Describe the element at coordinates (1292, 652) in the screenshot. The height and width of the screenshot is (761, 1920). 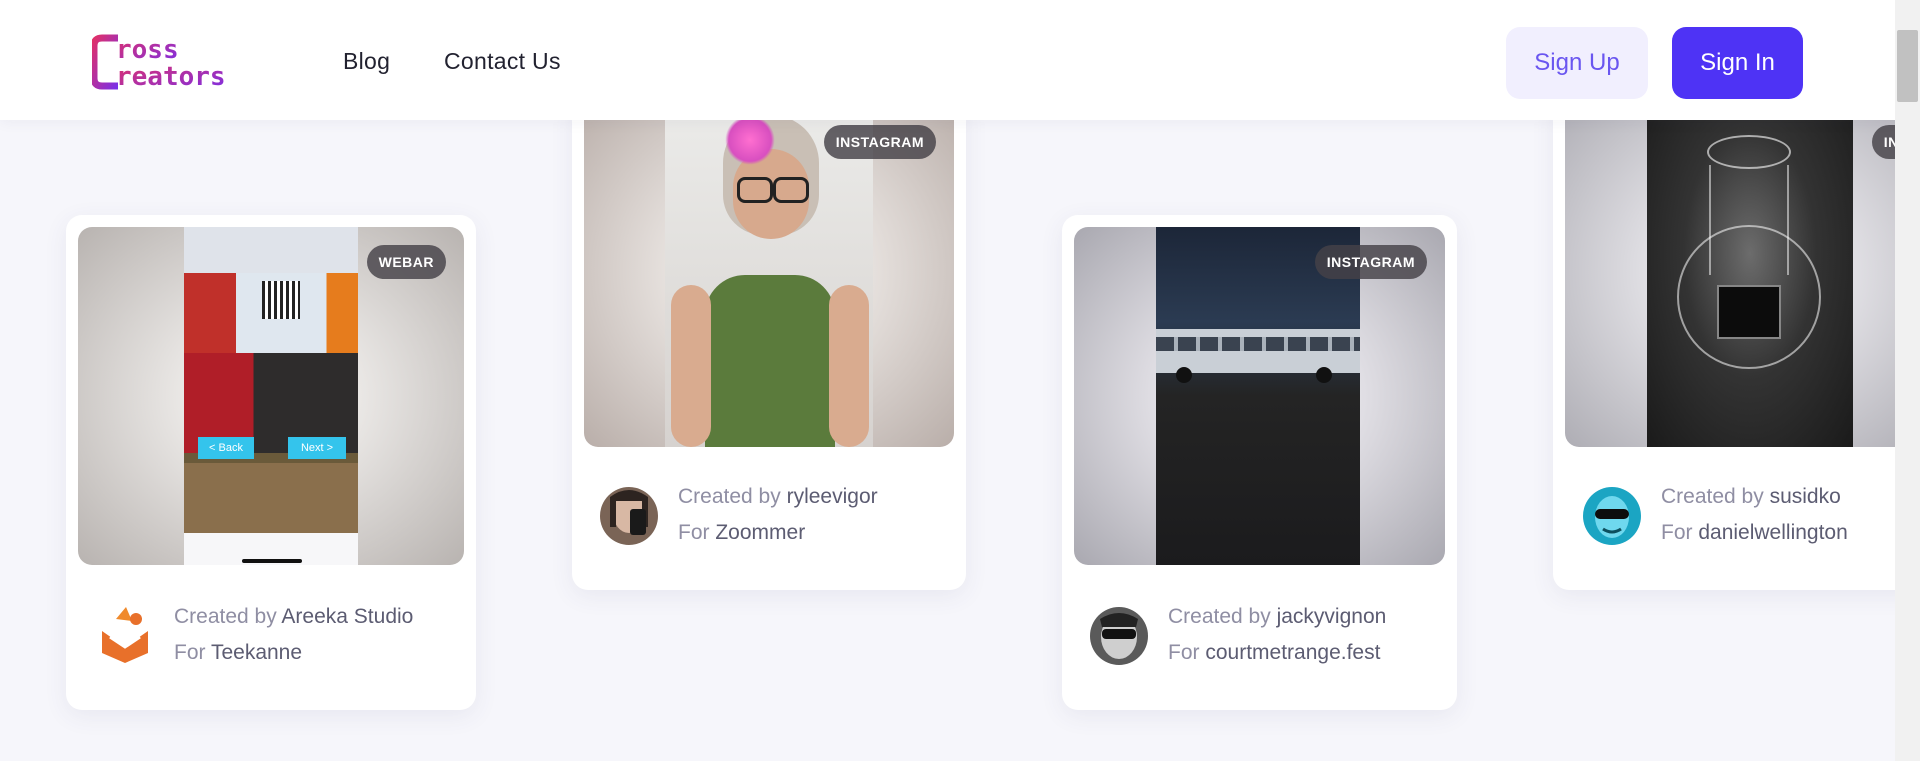
I see `brand-name: courtmetrange.fest` at that location.